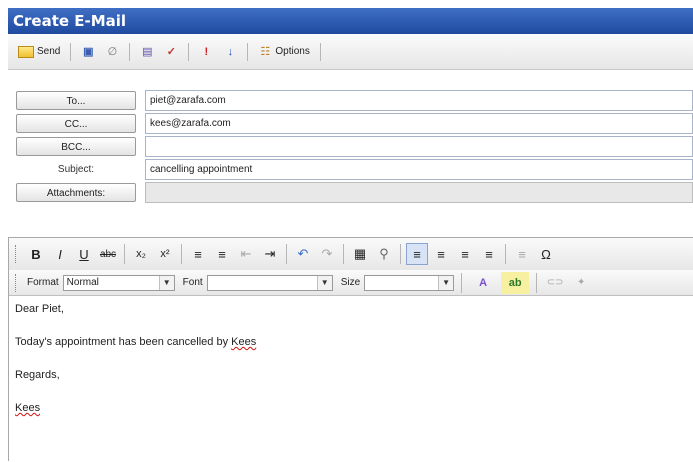 The width and height of the screenshot is (693, 462). What do you see at coordinates (76, 192) in the screenshot?
I see `attachments-button: Attachments:` at bounding box center [76, 192].